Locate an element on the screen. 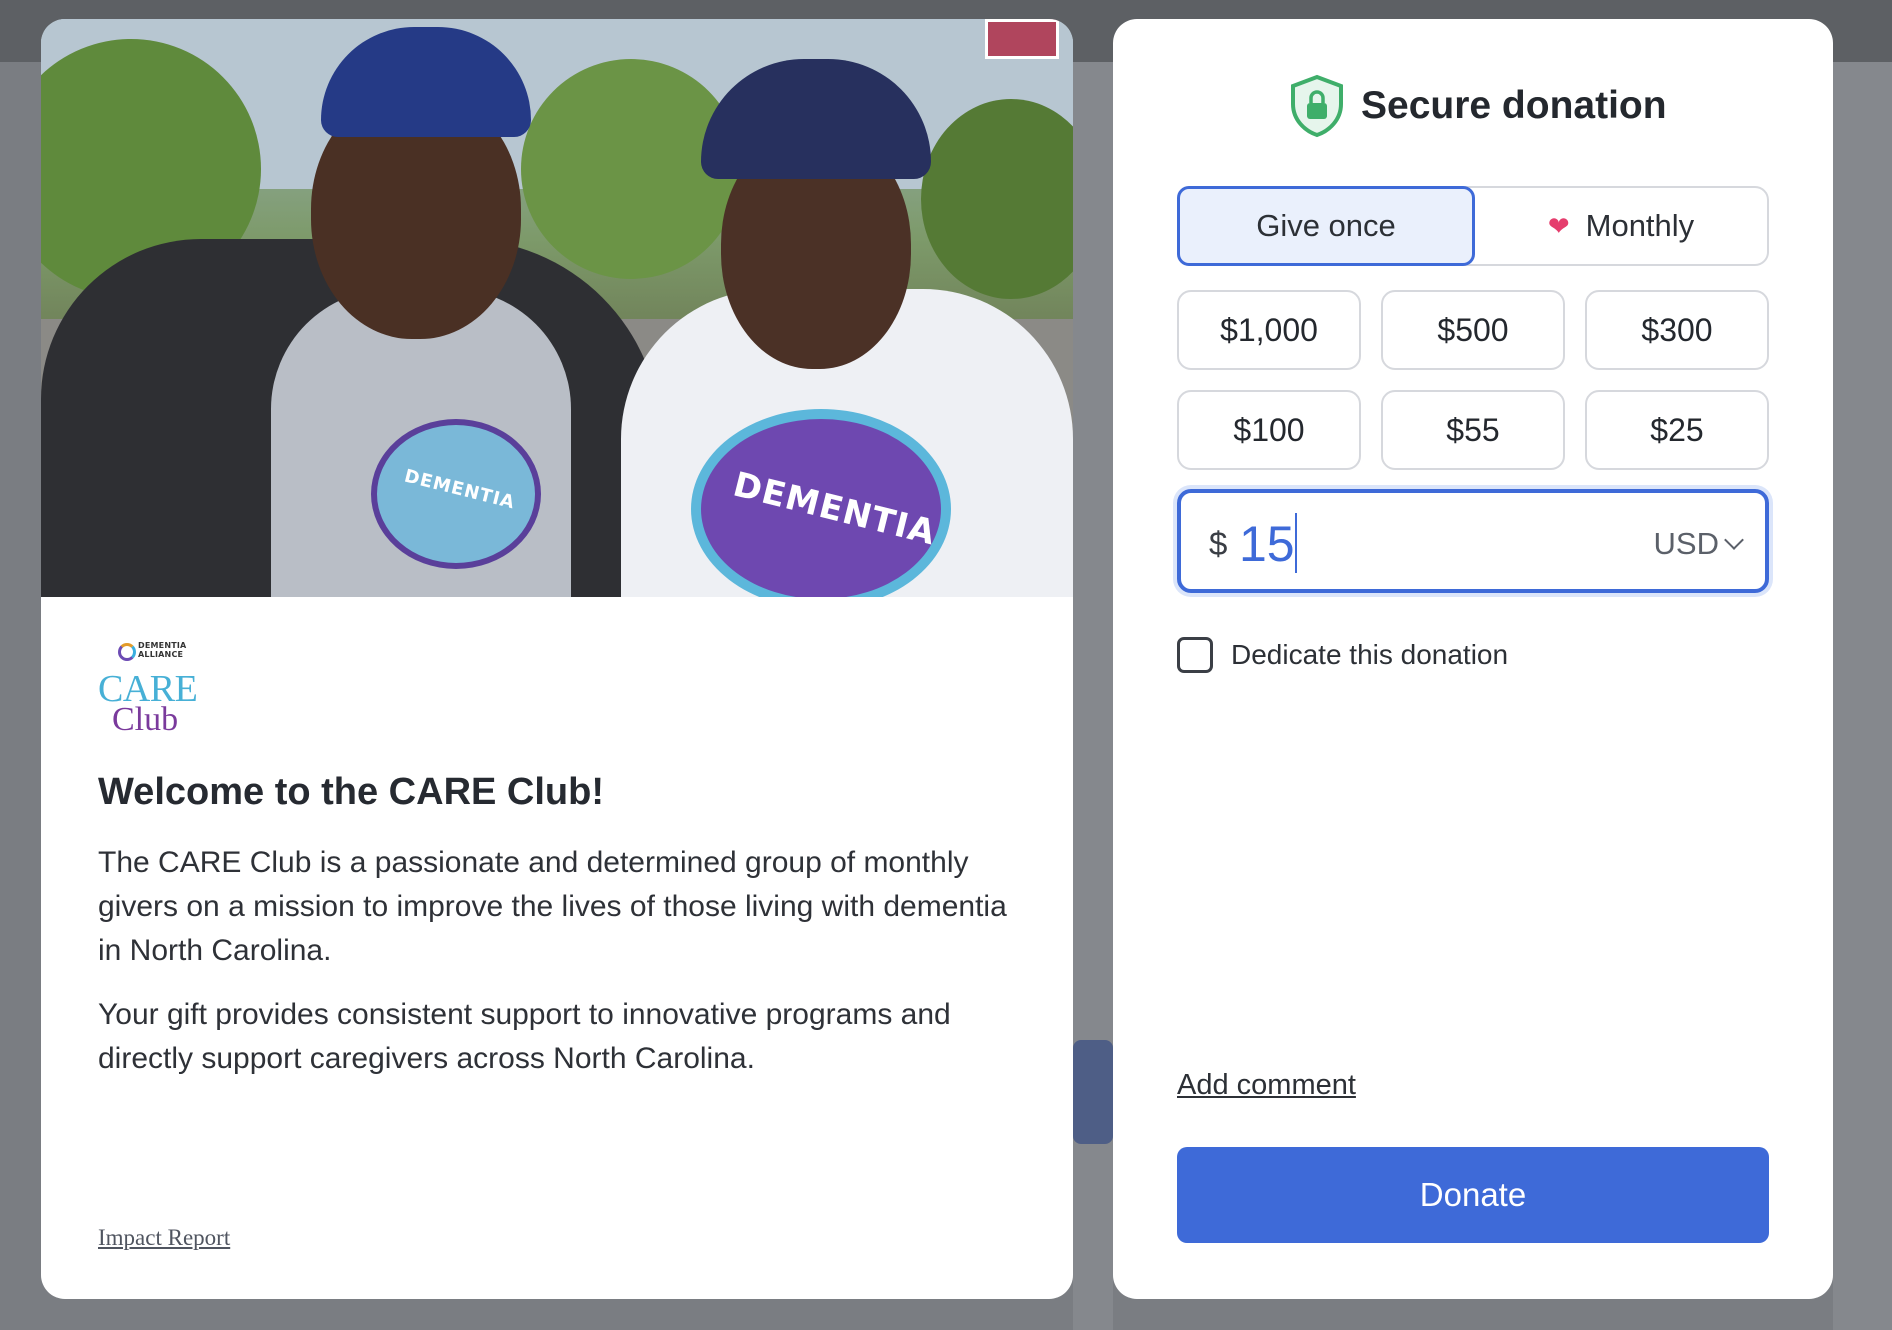 The width and height of the screenshot is (1892, 1330). currency-select: USD is located at coordinates (1699, 544).